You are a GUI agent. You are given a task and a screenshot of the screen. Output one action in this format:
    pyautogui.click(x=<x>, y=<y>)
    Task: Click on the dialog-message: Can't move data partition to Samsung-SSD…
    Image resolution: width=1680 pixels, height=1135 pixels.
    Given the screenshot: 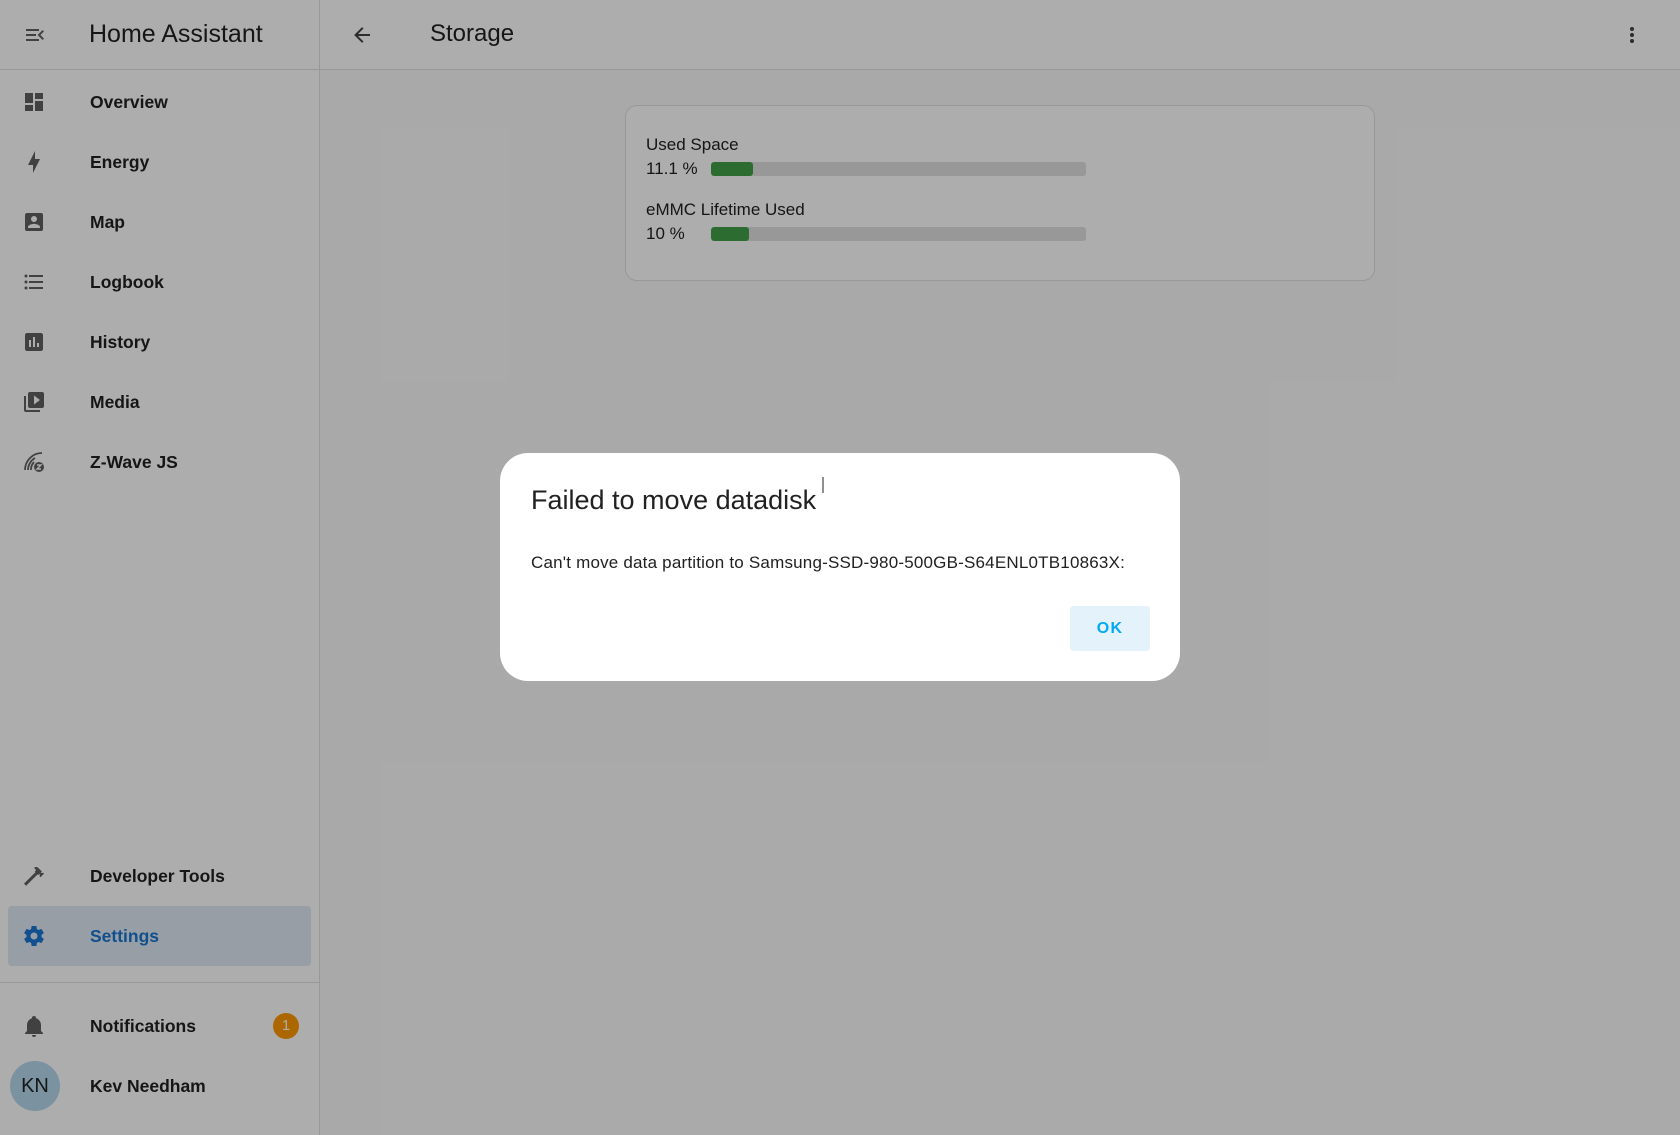 What is the action you would take?
    pyautogui.click(x=828, y=562)
    